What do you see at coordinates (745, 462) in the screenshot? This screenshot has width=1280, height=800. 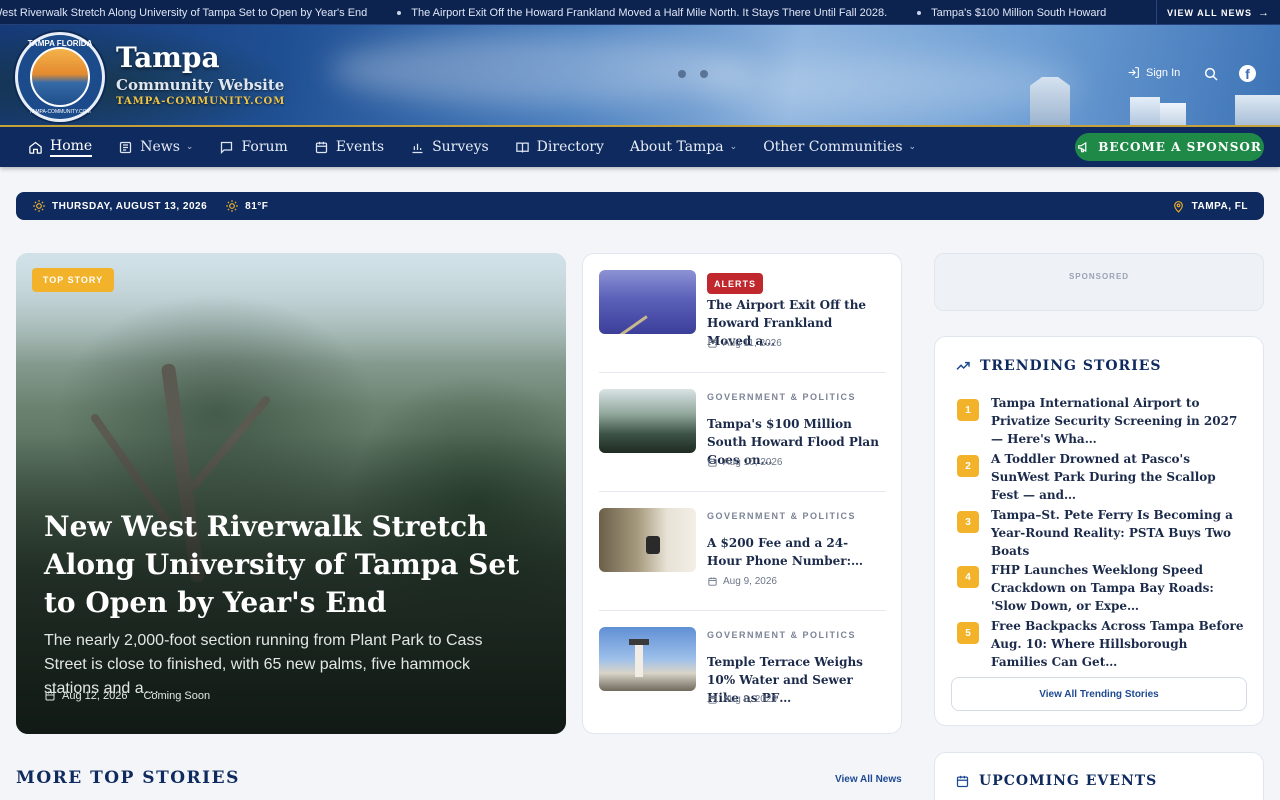 I see `story-date: Aug 10, 2026` at bounding box center [745, 462].